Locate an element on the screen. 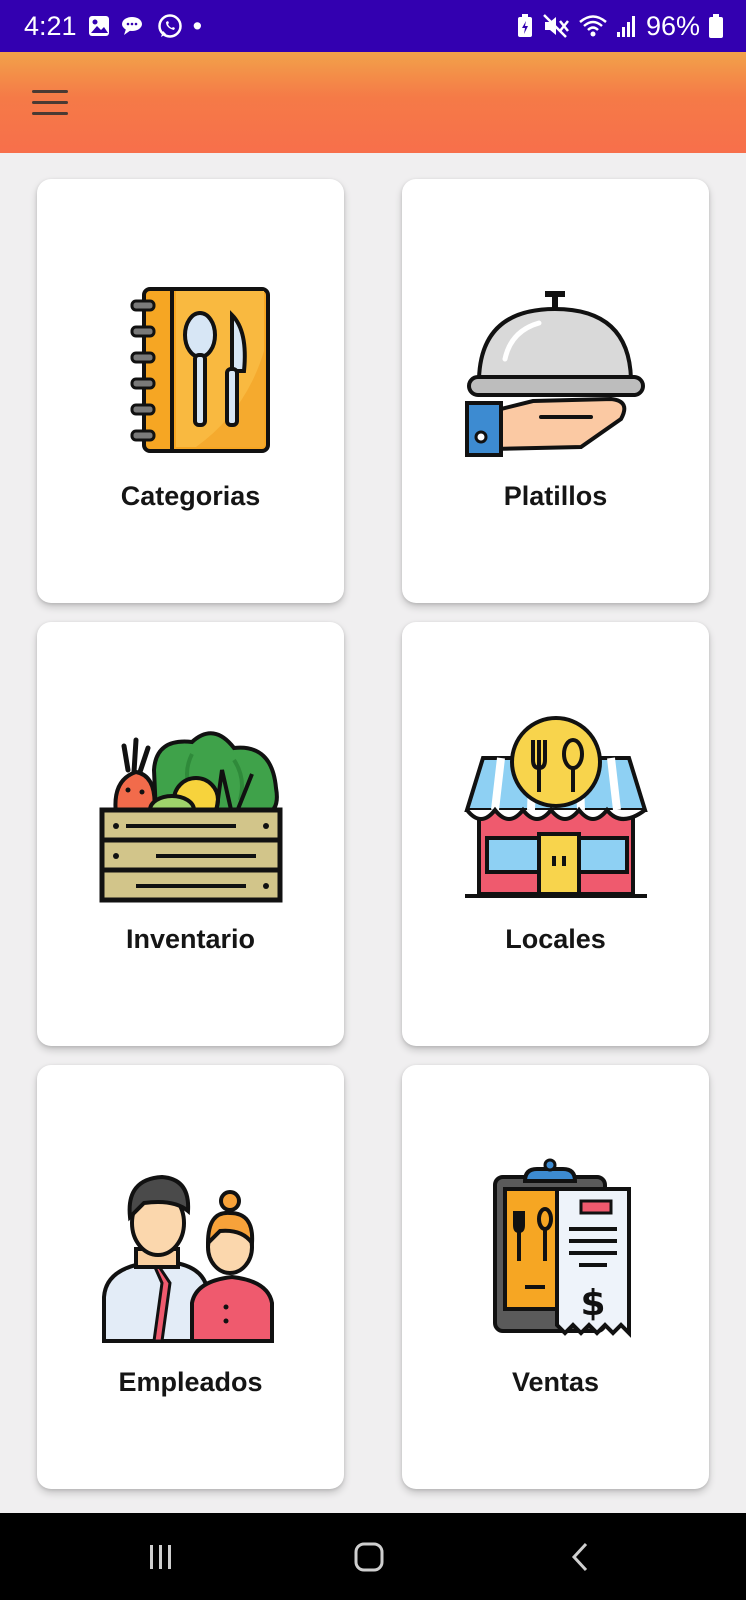 This screenshot has width=746, height=1600. card-label: Categorias is located at coordinates (190, 496).